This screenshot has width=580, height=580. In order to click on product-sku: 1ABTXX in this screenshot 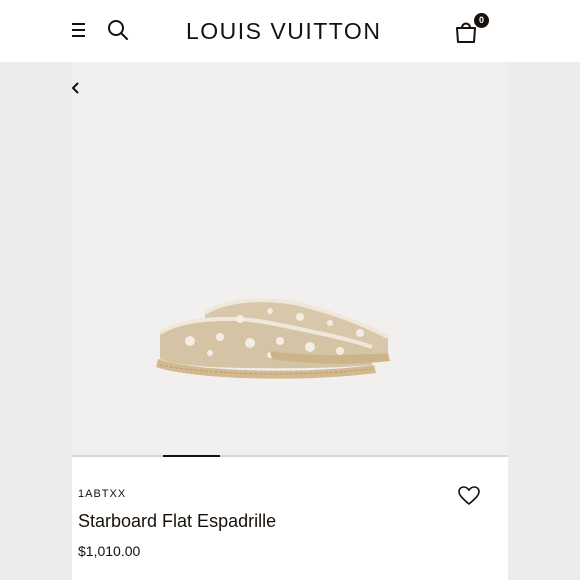, I will do `click(102, 494)`.